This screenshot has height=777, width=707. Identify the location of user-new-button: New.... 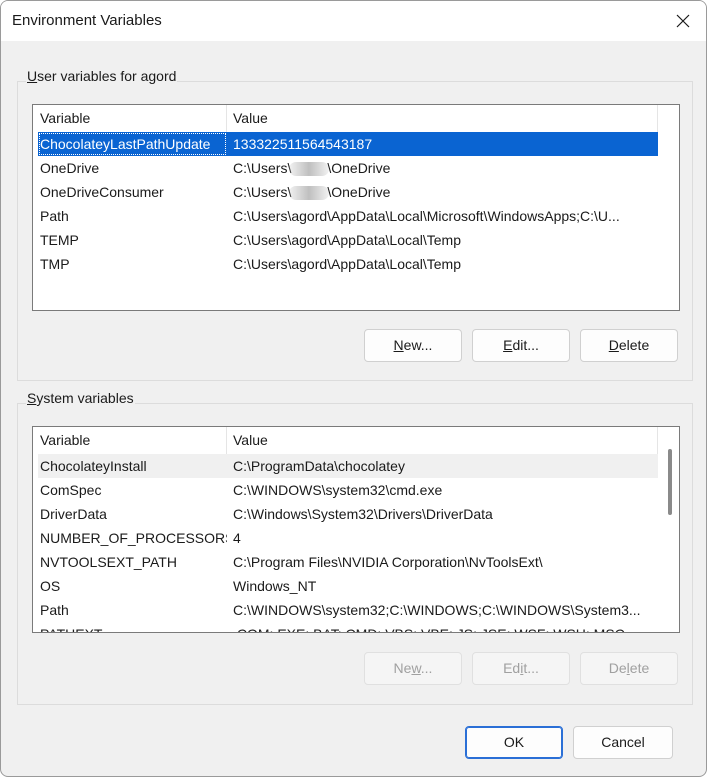
(413, 345).